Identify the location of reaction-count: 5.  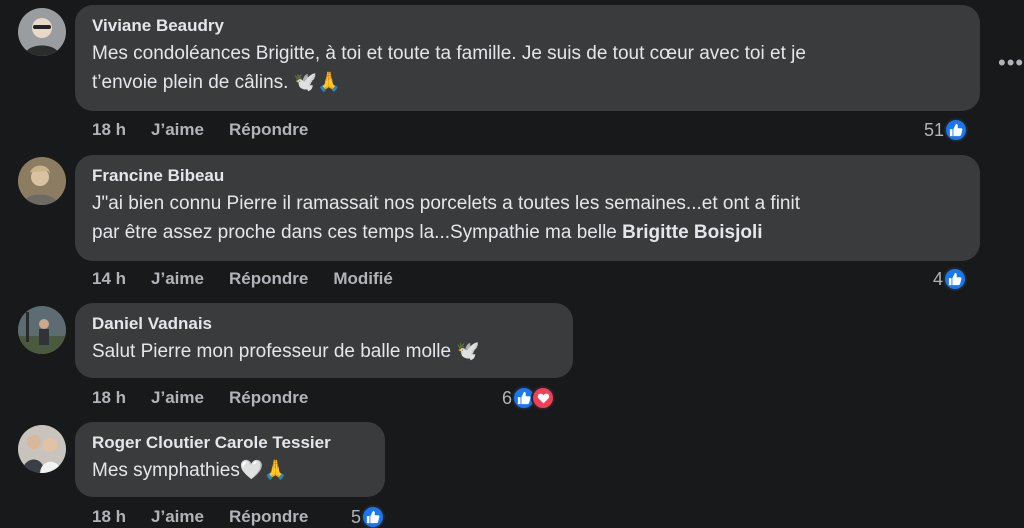
(356, 516).